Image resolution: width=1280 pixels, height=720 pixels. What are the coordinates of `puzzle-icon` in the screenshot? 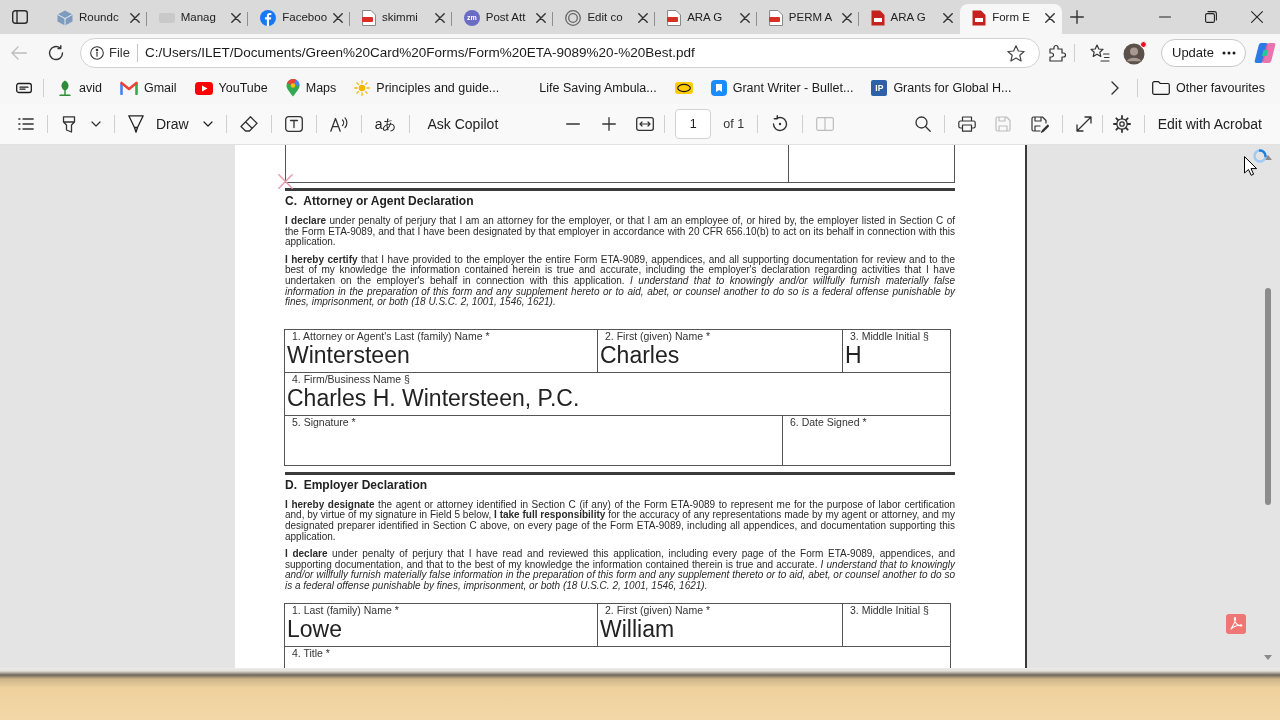 It's located at (1058, 53).